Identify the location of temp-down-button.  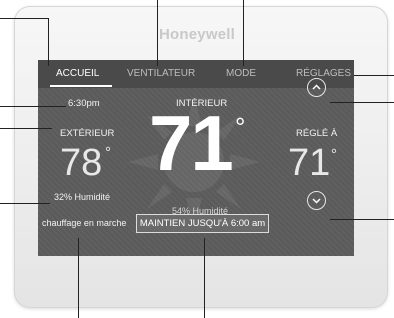
(316, 200).